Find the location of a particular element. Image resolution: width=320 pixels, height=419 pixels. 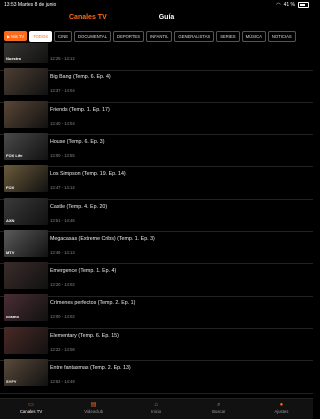

program-title: Entre fantasmas (Temp. 2. Ep. 13) is located at coordinates (90, 368).